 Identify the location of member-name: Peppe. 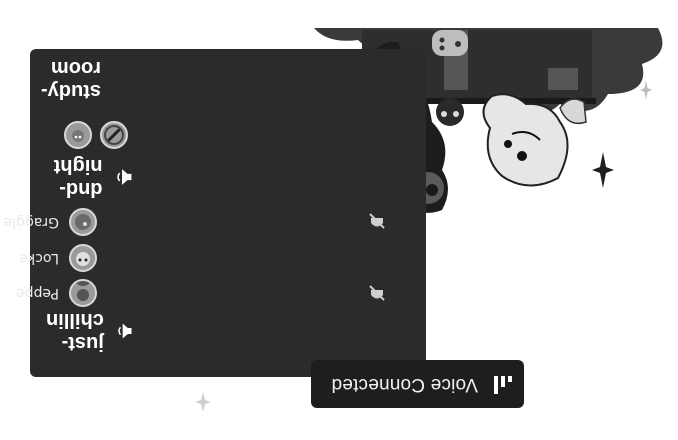
(37, 293).